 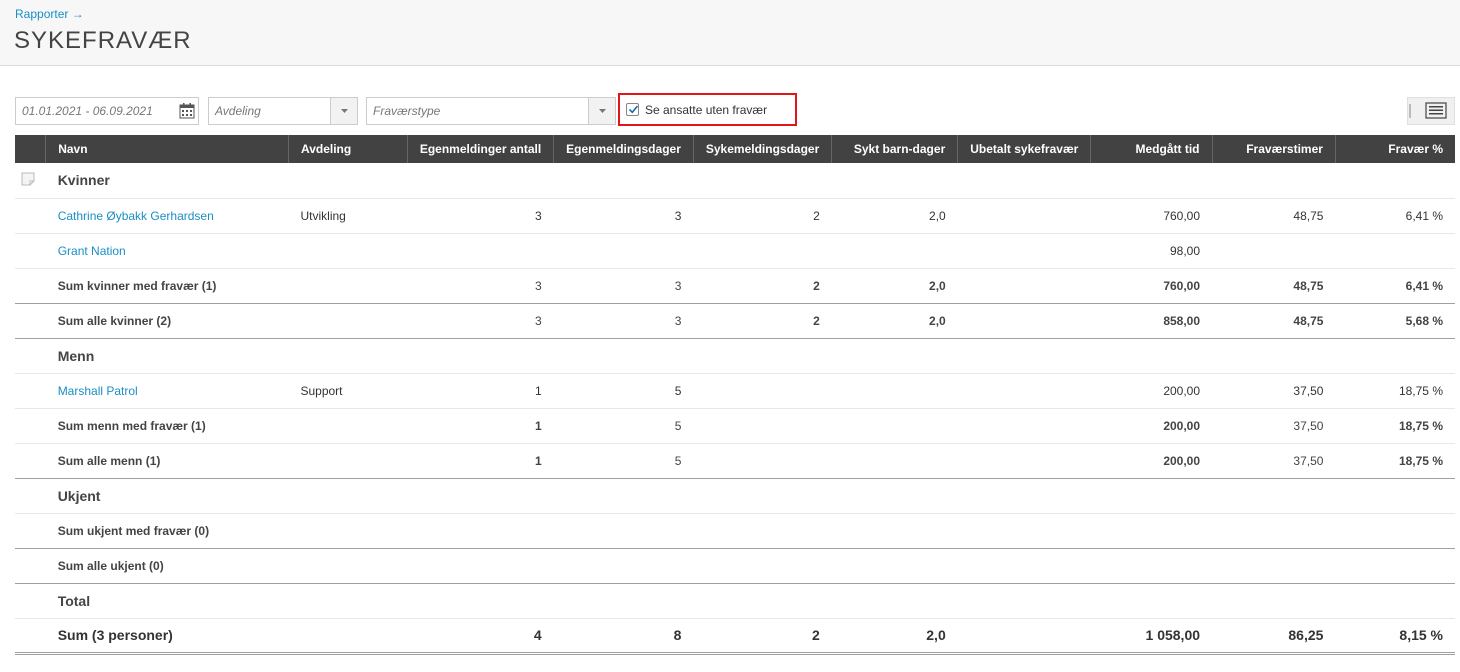 What do you see at coordinates (480, 251) in the screenshot?
I see `cell-egen-antall` at bounding box center [480, 251].